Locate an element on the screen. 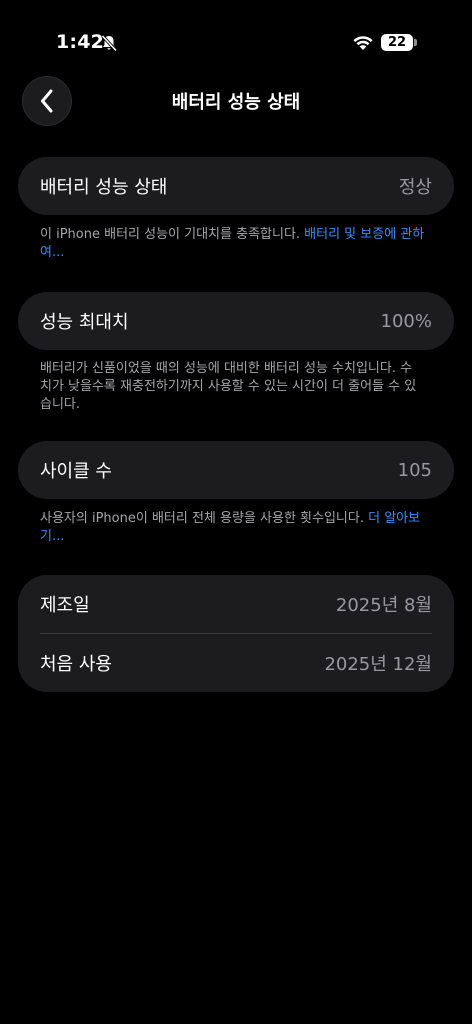  battery-tip is located at coordinates (415, 42).